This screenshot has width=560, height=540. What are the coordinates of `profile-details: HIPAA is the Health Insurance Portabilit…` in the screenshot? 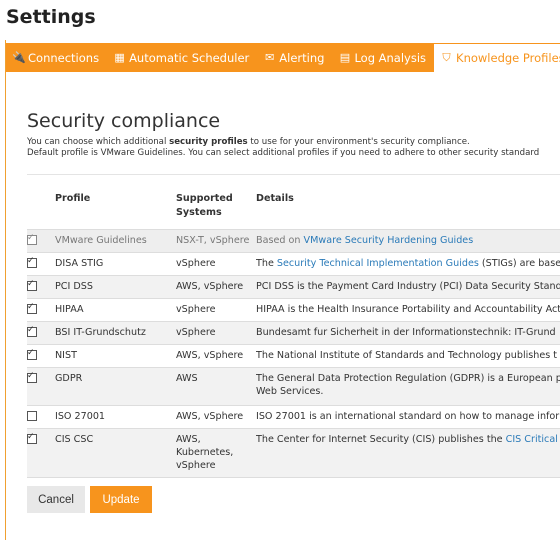 It's located at (408, 309).